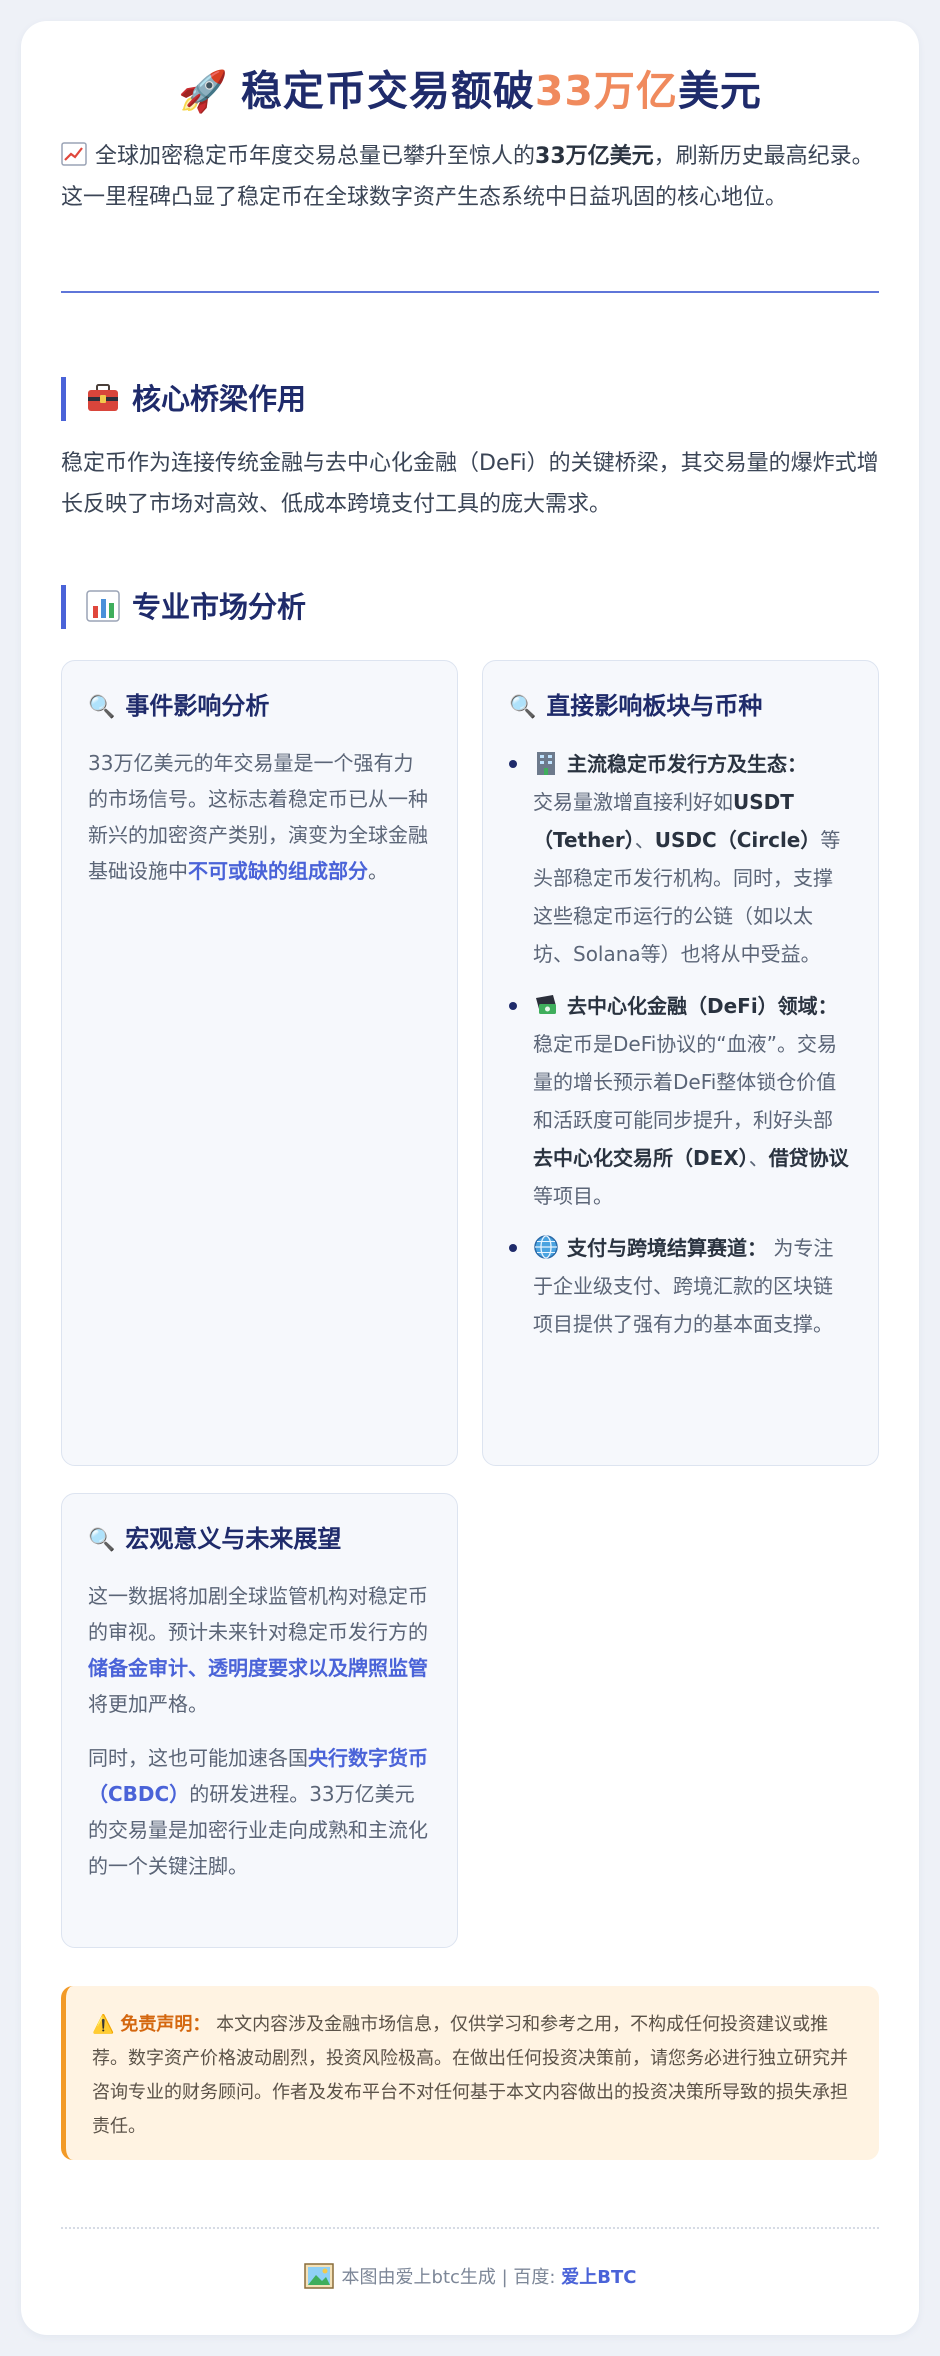 The height and width of the screenshot is (2356, 940). I want to click on warning-icon: ⚠️, so click(103, 2024).